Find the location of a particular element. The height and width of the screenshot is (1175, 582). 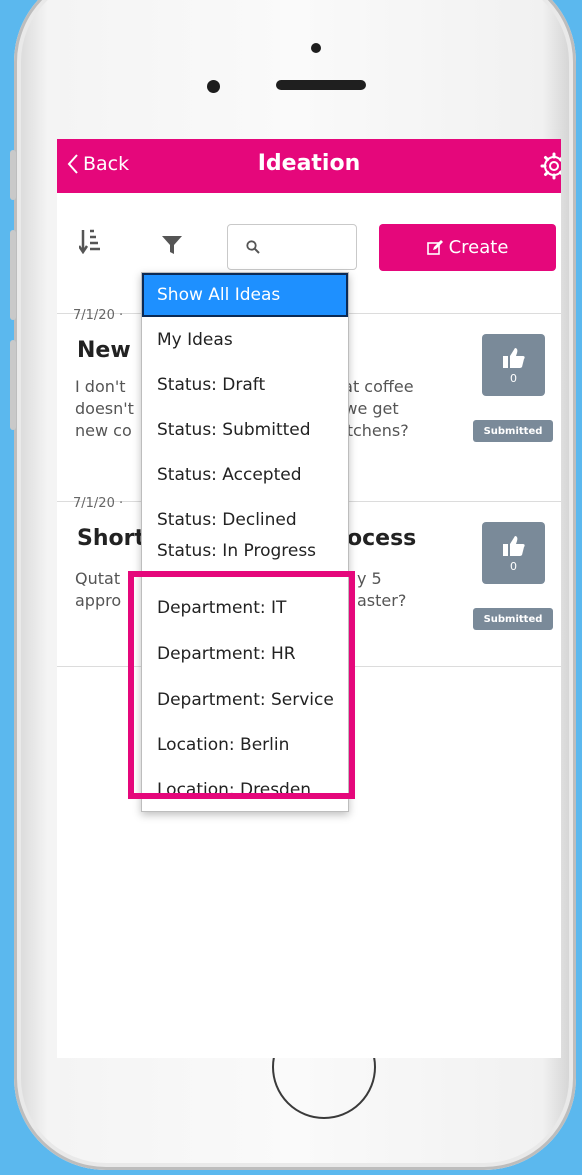

volume-down-button is located at coordinates (13, 385).